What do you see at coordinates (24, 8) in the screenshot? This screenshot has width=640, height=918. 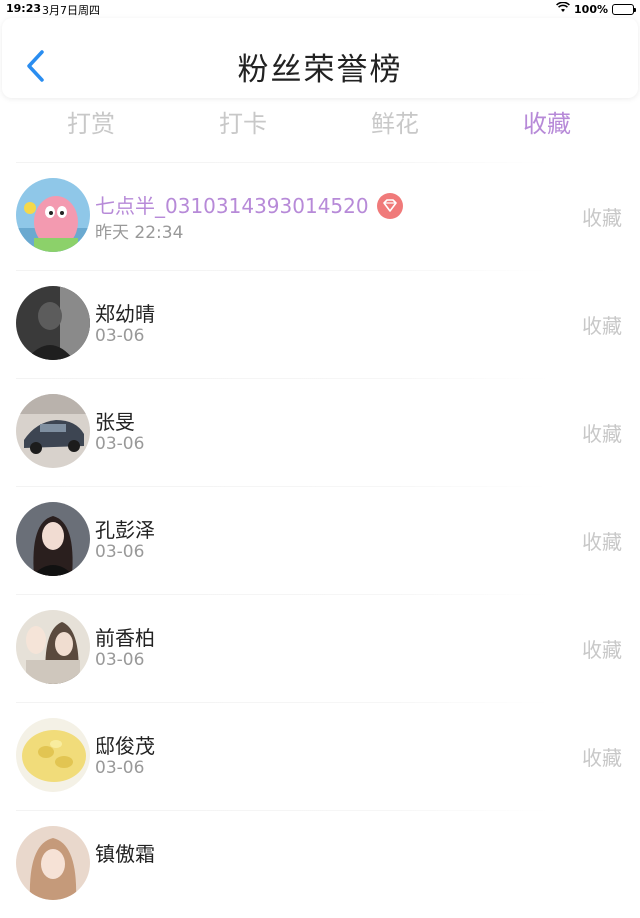 I see `status-time: 19:23` at bounding box center [24, 8].